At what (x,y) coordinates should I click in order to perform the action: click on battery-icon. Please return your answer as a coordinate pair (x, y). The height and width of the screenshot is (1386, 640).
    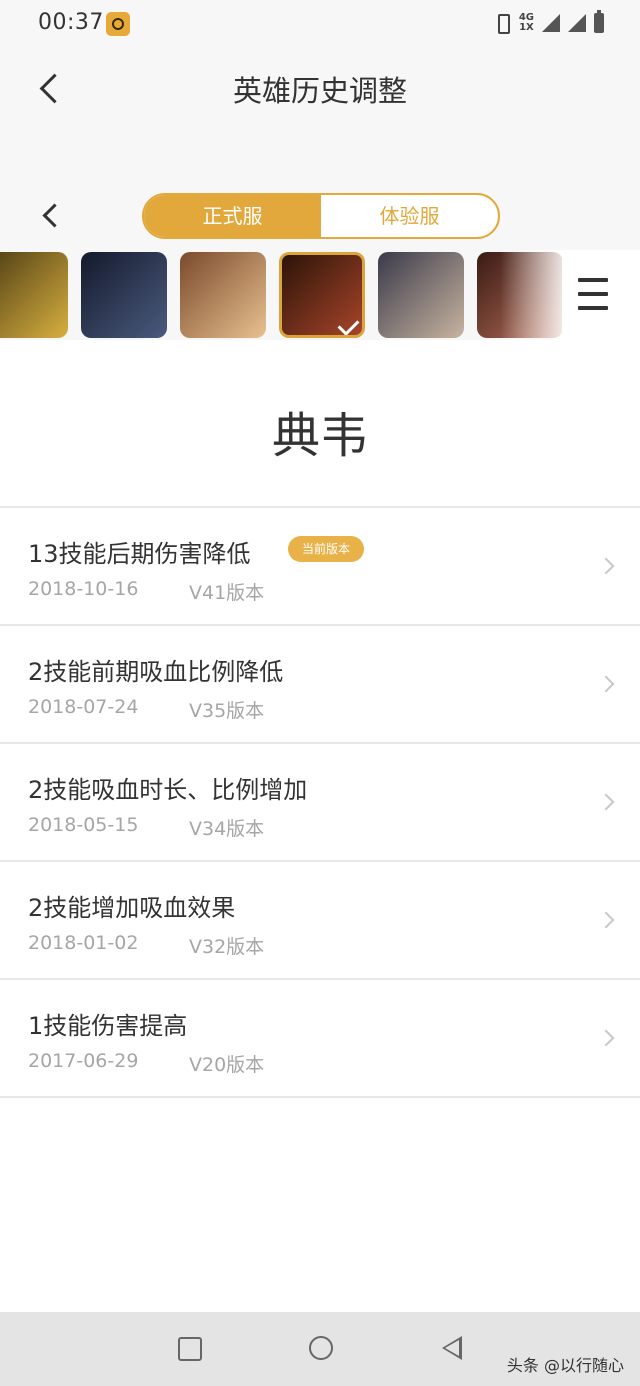
    Looking at the image, I should click on (599, 21).